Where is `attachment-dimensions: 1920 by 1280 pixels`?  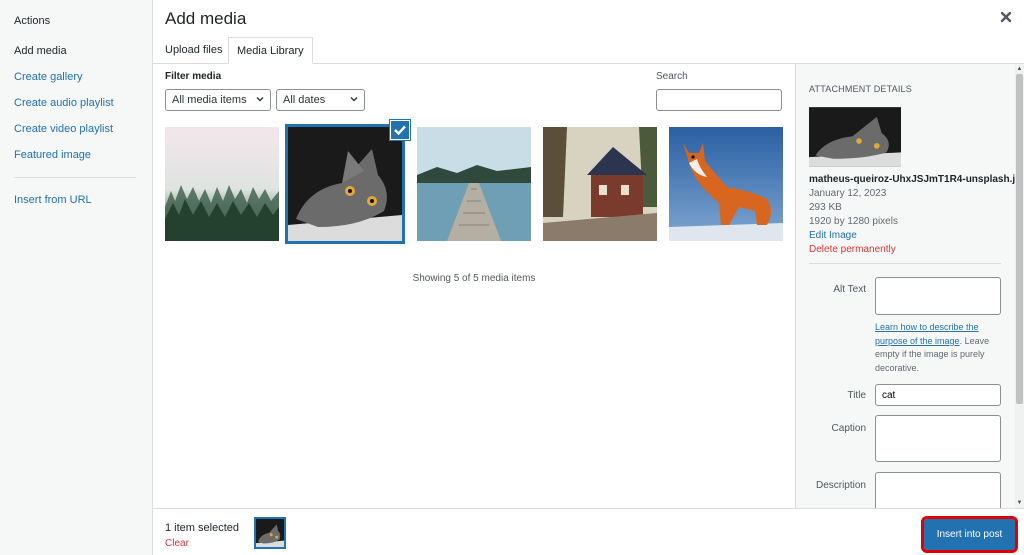
attachment-dimensions: 1920 by 1280 pixels is located at coordinates (853, 221).